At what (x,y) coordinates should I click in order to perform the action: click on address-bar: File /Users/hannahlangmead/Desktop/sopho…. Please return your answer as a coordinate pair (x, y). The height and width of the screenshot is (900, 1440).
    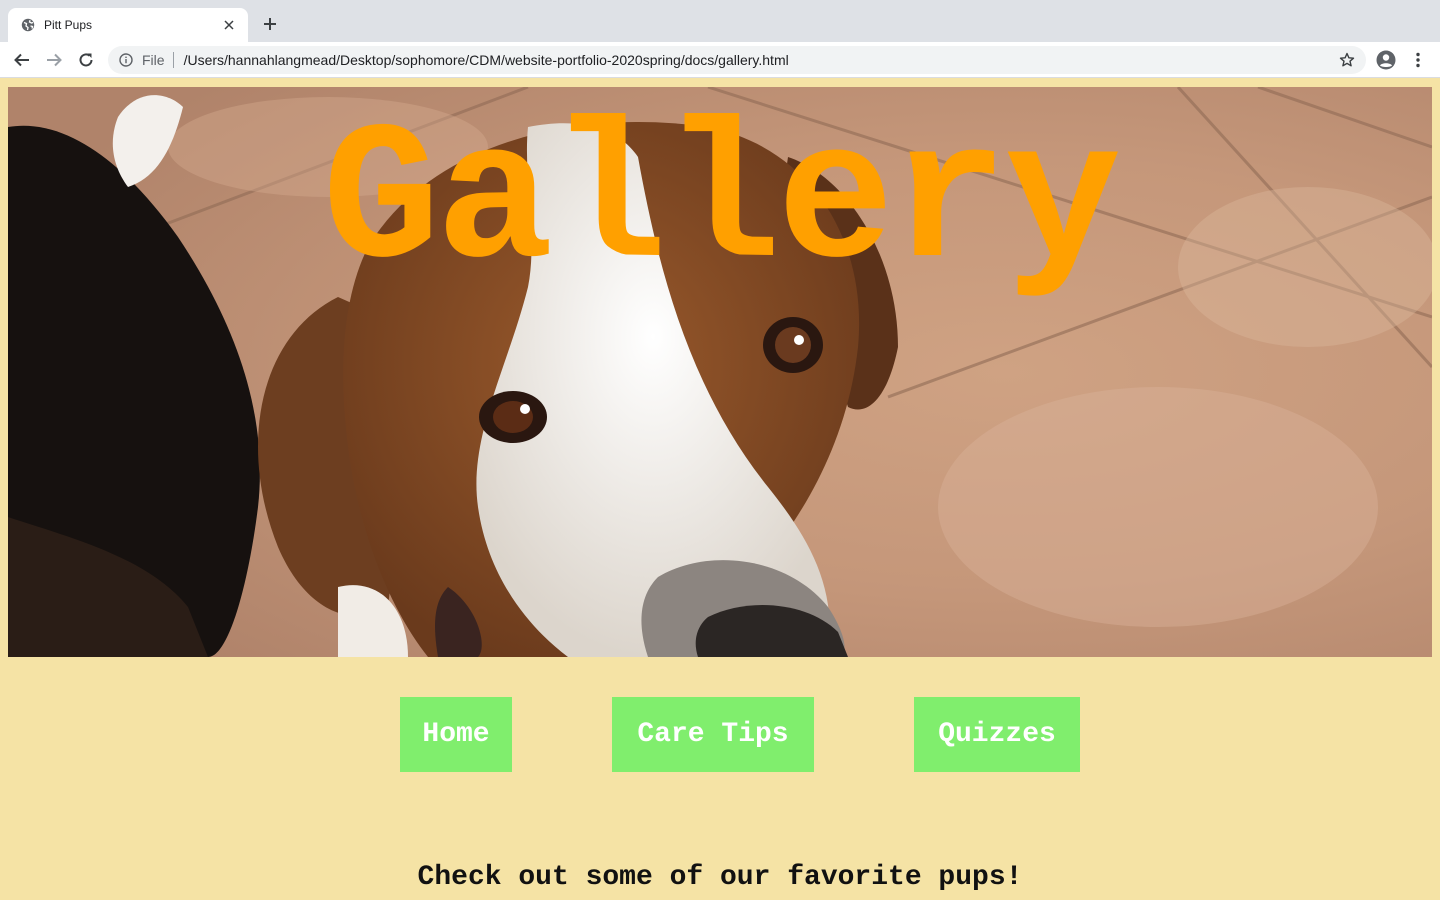
    Looking at the image, I should click on (737, 60).